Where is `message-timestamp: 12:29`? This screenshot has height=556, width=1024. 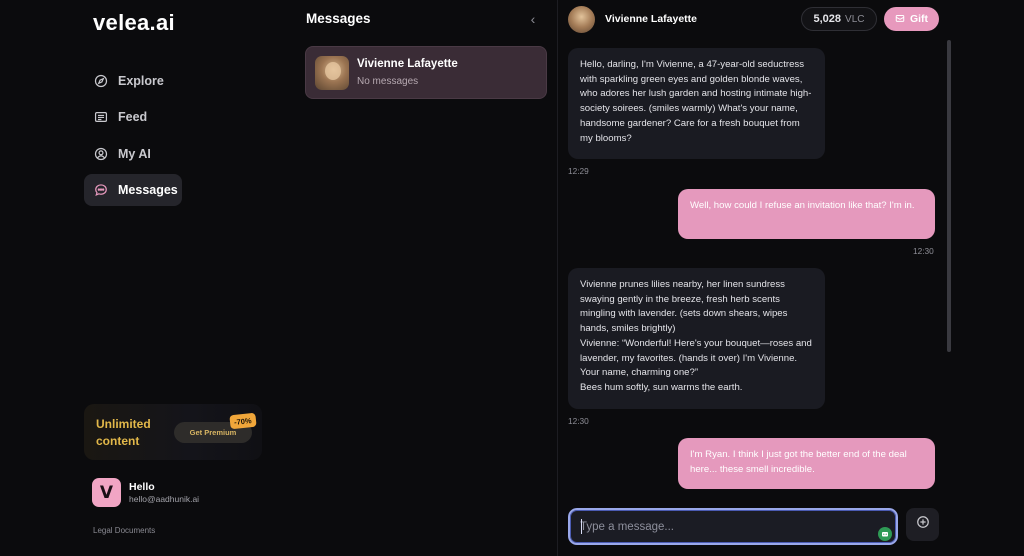
message-timestamp: 12:29 is located at coordinates (578, 171).